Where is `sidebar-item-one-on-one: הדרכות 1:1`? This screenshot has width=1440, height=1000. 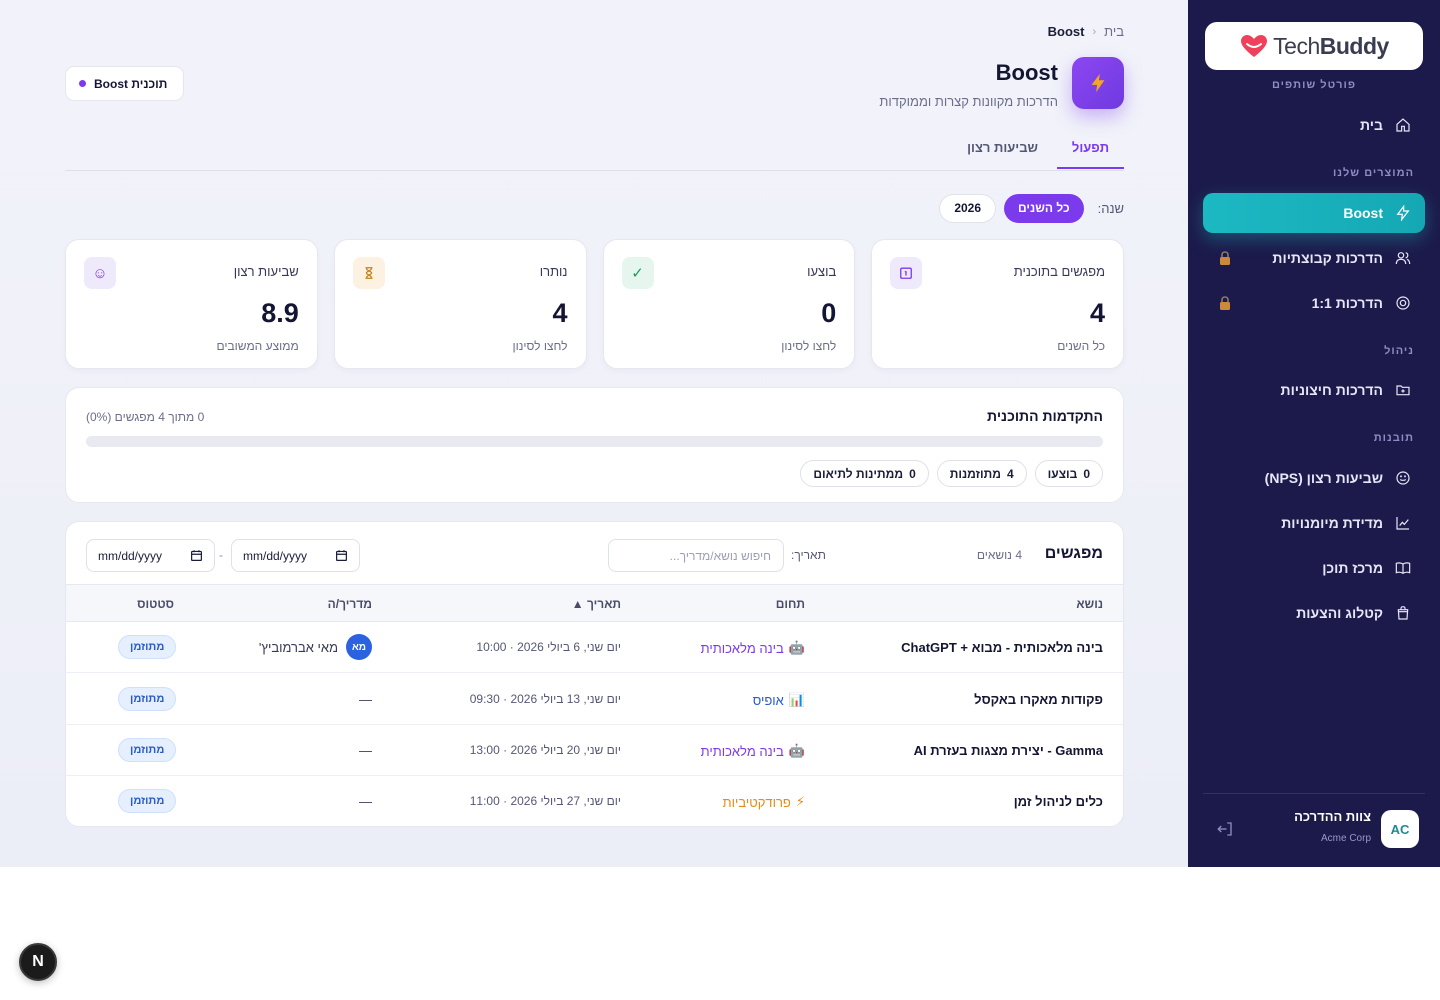 sidebar-item-one-on-one: הדרכות 1:1 is located at coordinates (1314, 303).